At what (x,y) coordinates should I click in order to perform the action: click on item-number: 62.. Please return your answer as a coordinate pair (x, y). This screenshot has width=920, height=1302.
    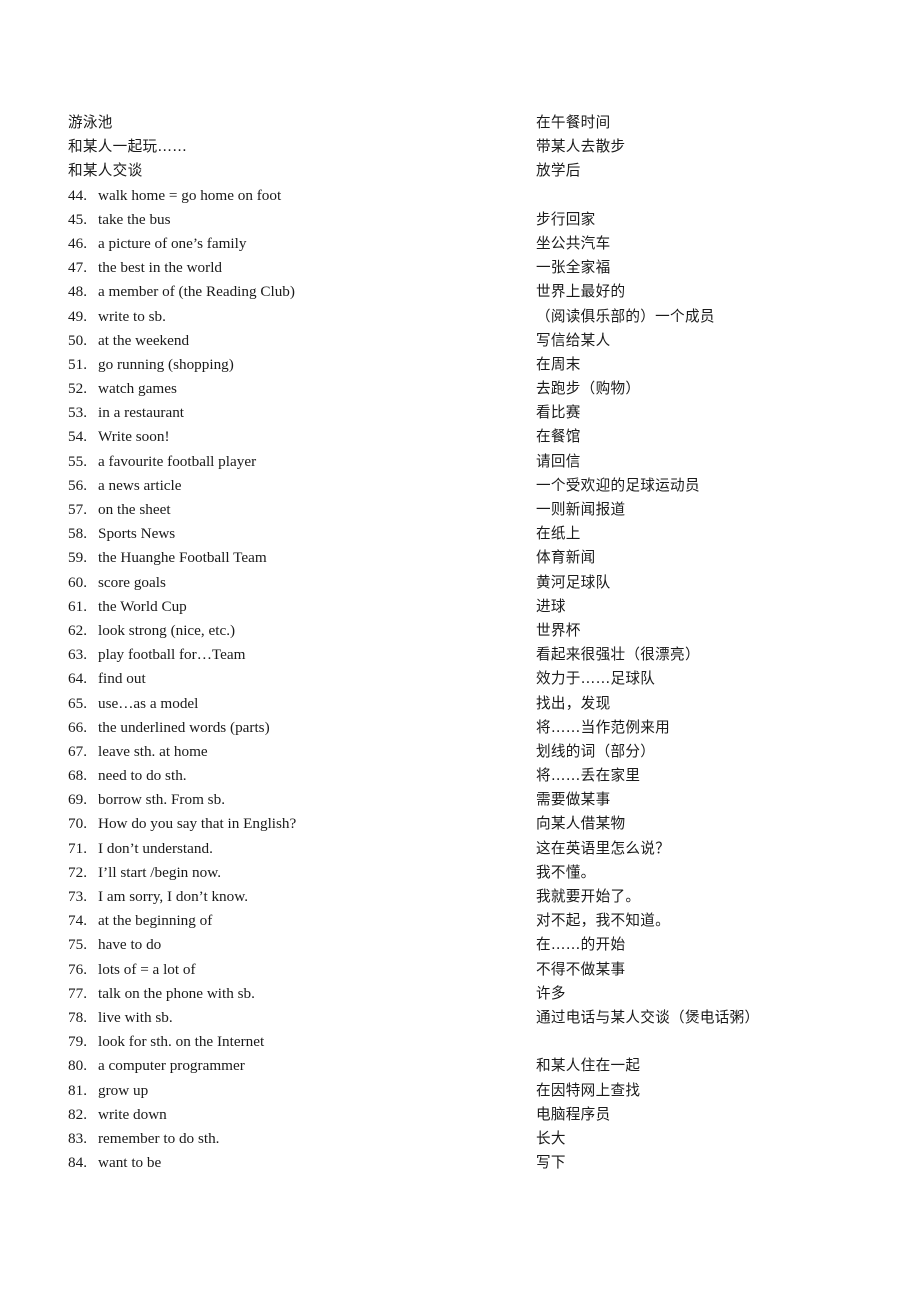
    Looking at the image, I should click on (77, 630).